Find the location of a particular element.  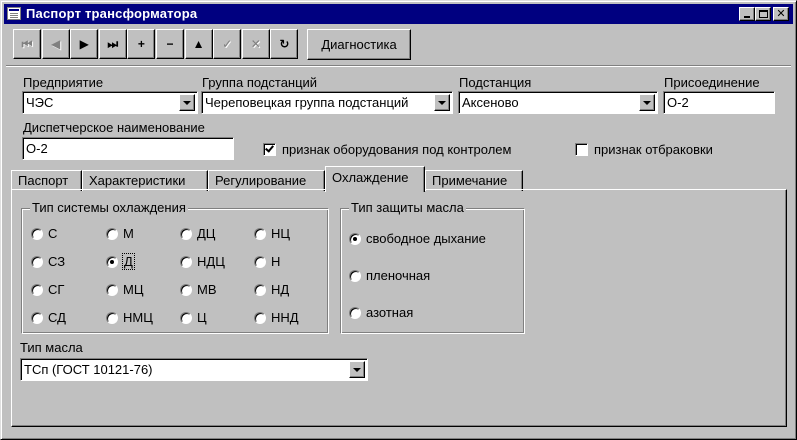

cancel-record-button: ✕ is located at coordinates (255, 44).